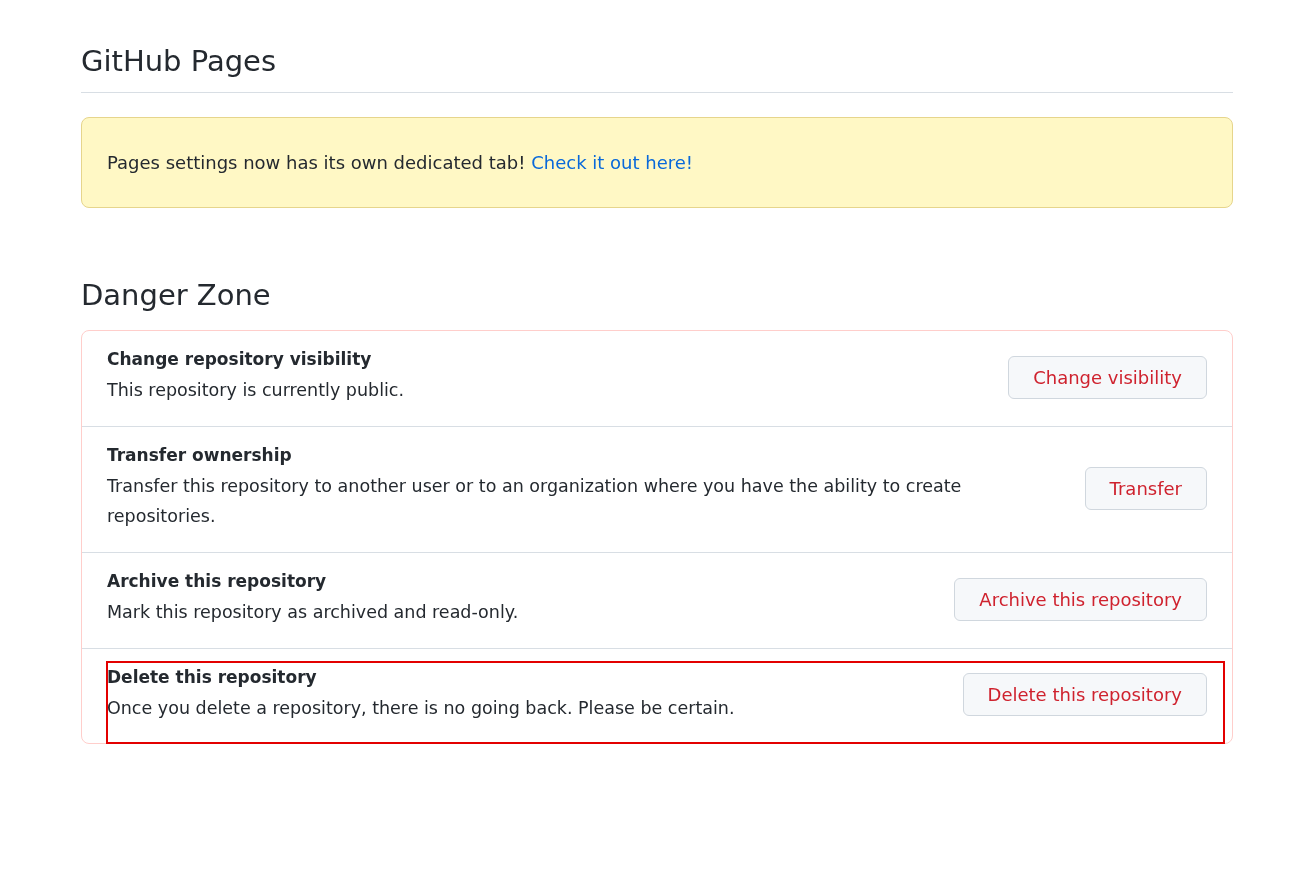 Image resolution: width=1297 pixels, height=875 pixels. What do you see at coordinates (535, 501) in the screenshot?
I see `setting-description: Transfer this repository to another user or to an organization where you have the ability to create repositories.` at bounding box center [535, 501].